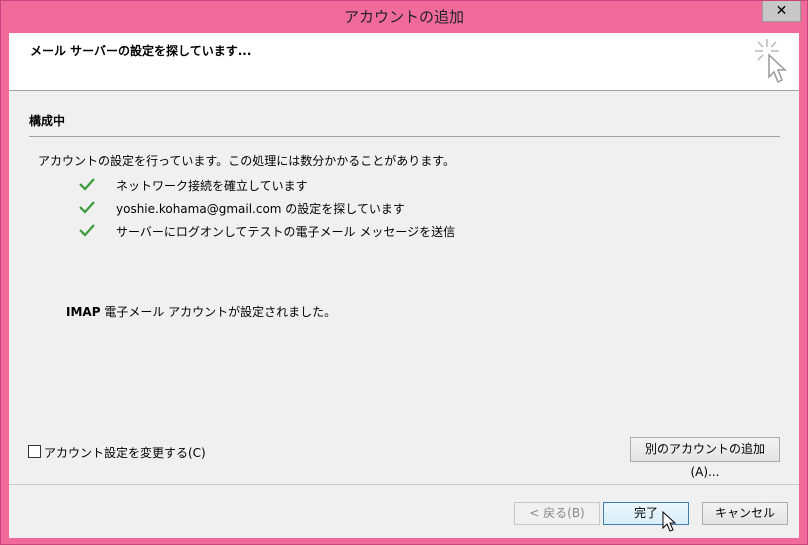 This screenshot has height=545, width=808. Describe the element at coordinates (404, 484) in the screenshot. I see `footer-divider` at that location.